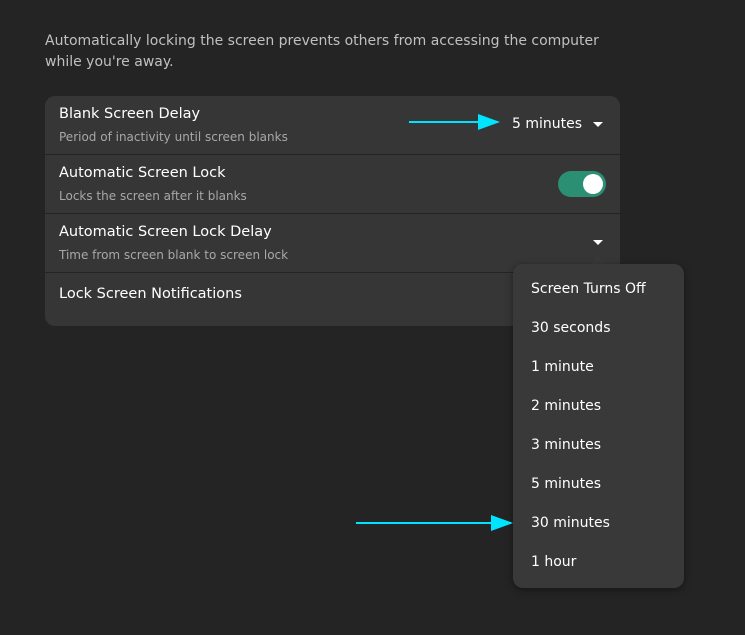 The height and width of the screenshot is (635, 745). Describe the element at coordinates (174, 255) in the screenshot. I see `automatic-screen-lock-delay-subtitle: Time from screen blank to screen lock` at that location.